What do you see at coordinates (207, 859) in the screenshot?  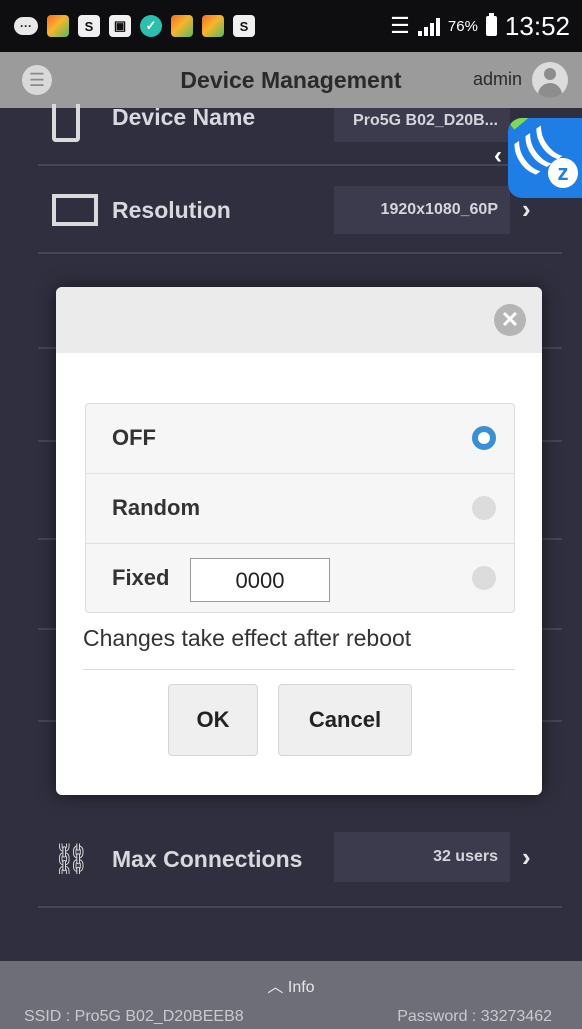 I see `setting-label: Max Connections` at bounding box center [207, 859].